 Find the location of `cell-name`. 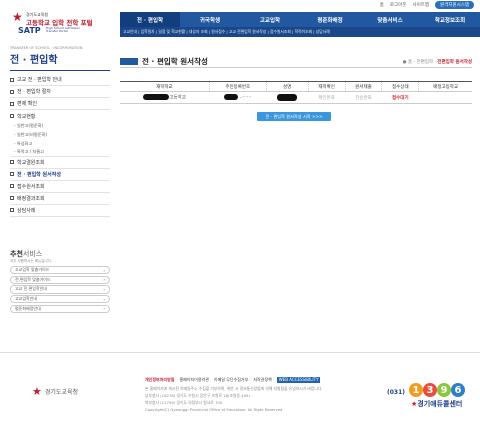

cell-name is located at coordinates (287, 97).